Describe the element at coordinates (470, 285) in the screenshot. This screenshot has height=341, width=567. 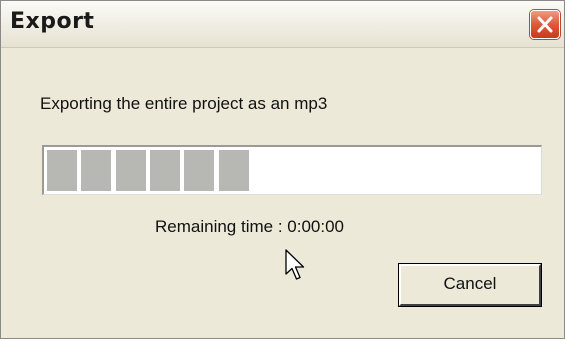
I see `cancel-button: Cancel` at that location.